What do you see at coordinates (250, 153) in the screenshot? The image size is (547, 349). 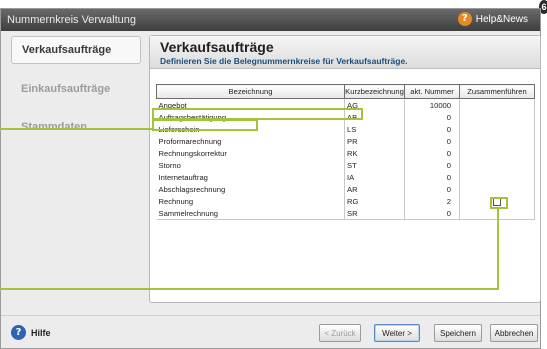 I see `cell-name: Rechnungskorrektur` at bounding box center [250, 153].